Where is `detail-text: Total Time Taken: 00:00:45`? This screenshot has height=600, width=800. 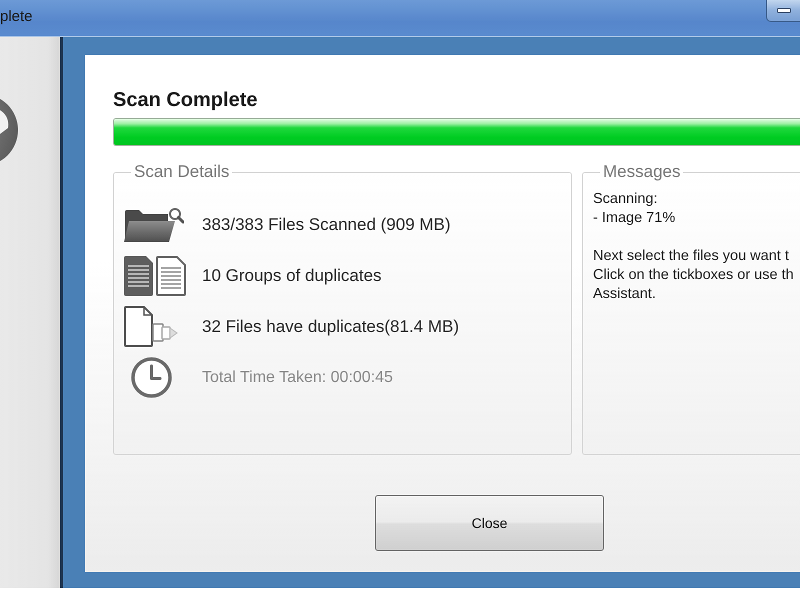 detail-text: Total Time Taken: 00:00:45 is located at coordinates (297, 378).